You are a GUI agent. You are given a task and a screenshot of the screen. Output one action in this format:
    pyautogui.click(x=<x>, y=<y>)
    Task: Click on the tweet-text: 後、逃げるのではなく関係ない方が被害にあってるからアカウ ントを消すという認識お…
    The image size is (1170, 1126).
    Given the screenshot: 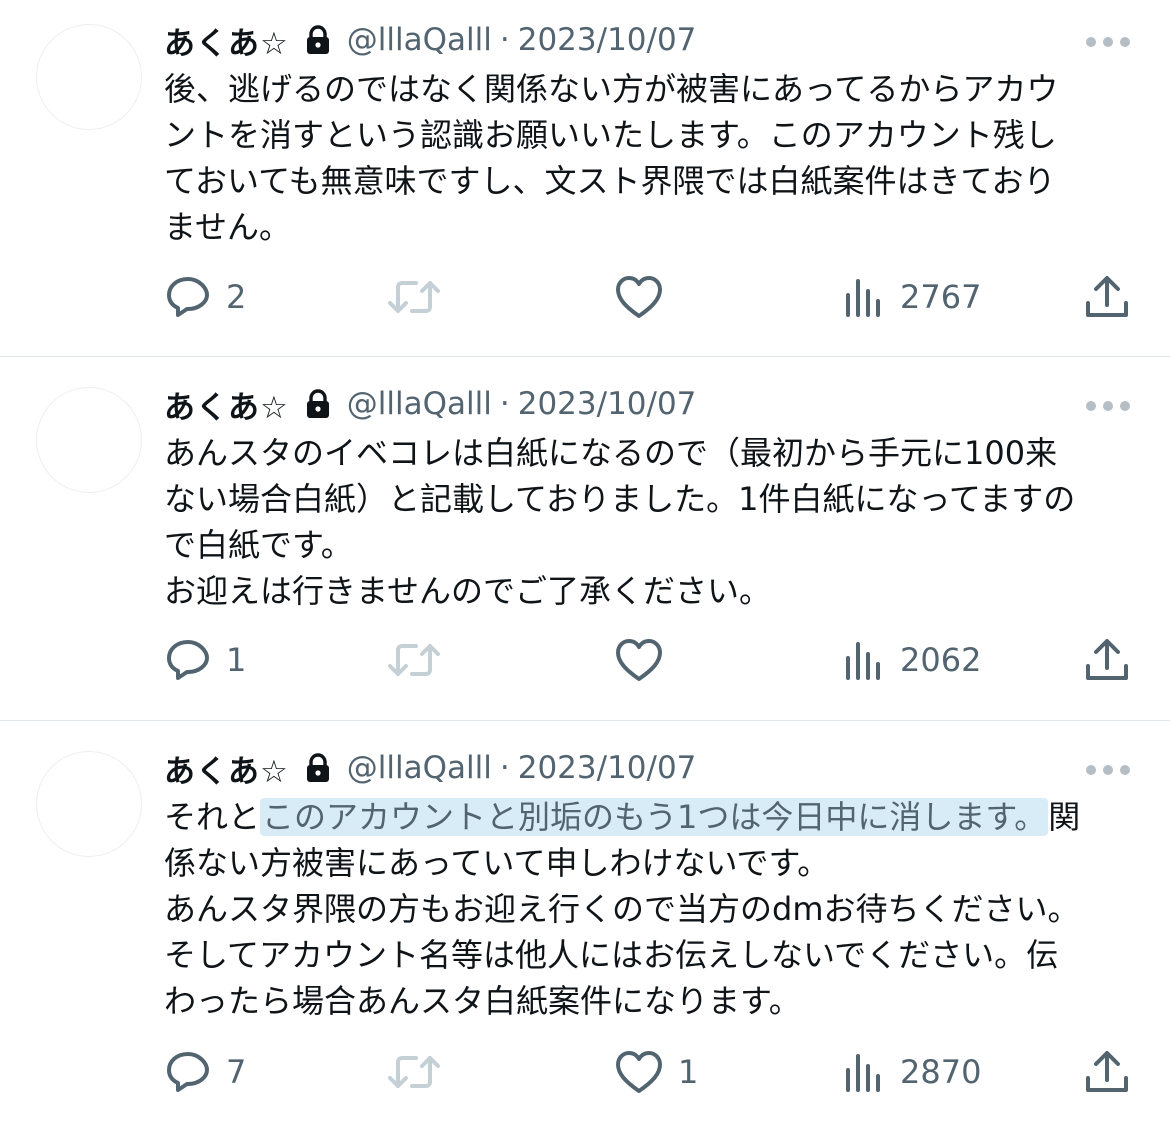 What is the action you would take?
    pyautogui.click(x=654, y=158)
    